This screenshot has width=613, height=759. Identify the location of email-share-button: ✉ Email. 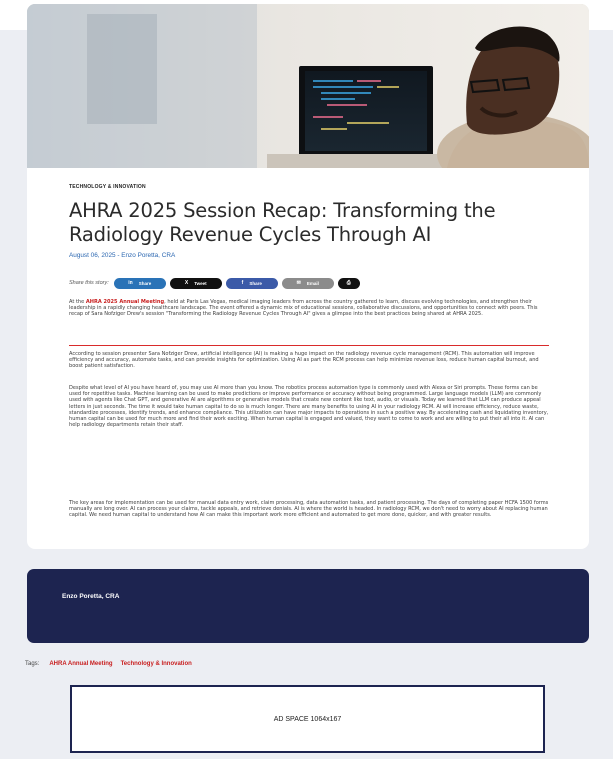
(307, 283).